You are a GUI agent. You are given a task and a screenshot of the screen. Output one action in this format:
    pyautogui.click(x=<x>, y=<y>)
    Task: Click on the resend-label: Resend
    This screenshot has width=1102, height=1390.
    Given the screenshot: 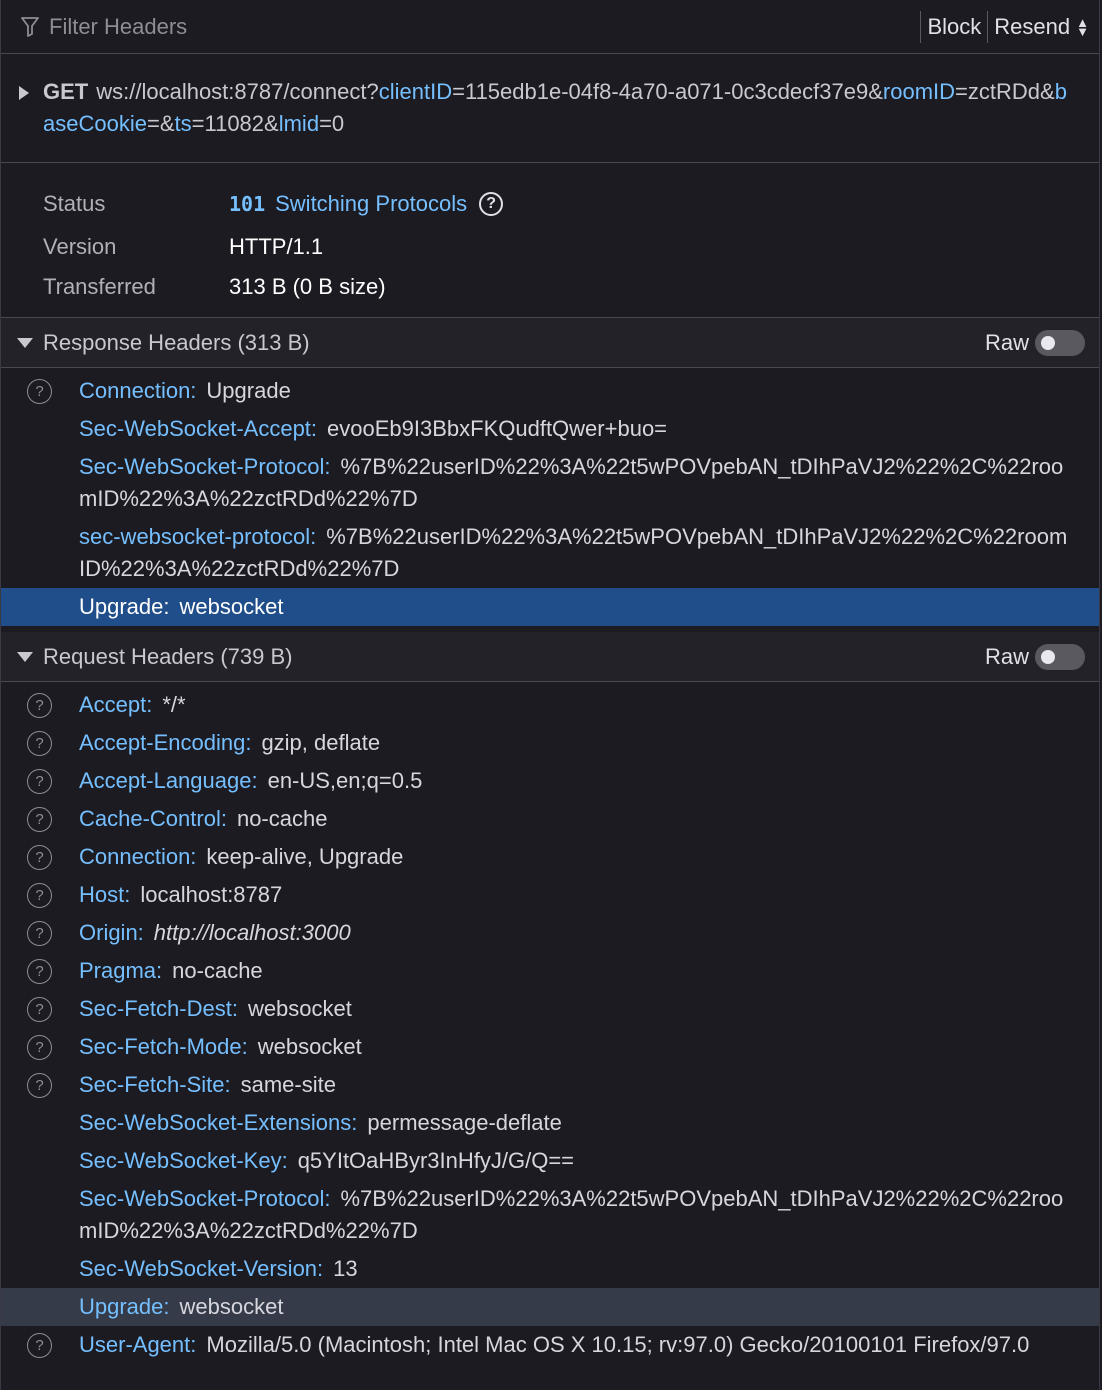 What is the action you would take?
    pyautogui.click(x=1032, y=26)
    